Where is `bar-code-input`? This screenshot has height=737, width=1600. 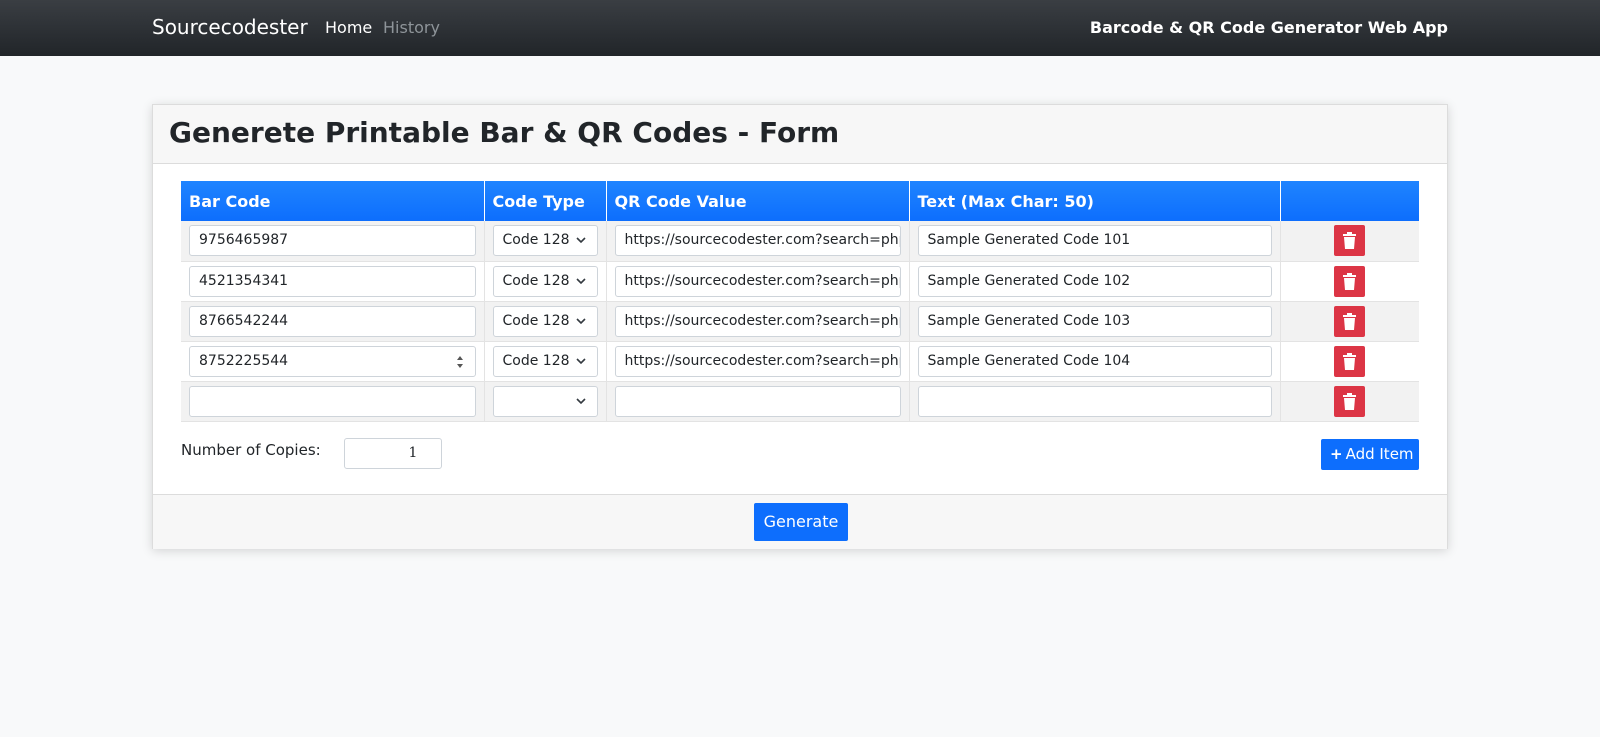
bar-code-input is located at coordinates (332, 401).